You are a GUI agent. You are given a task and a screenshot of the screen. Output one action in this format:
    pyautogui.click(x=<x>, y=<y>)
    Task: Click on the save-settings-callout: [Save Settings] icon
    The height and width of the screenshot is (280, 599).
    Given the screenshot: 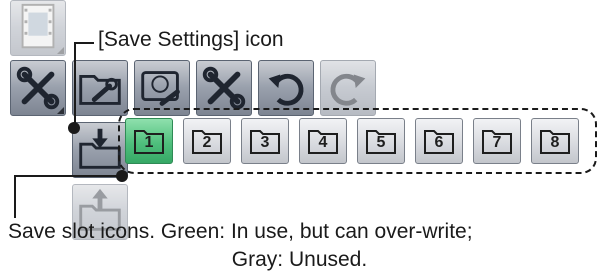 What is the action you would take?
    pyautogui.click(x=191, y=39)
    